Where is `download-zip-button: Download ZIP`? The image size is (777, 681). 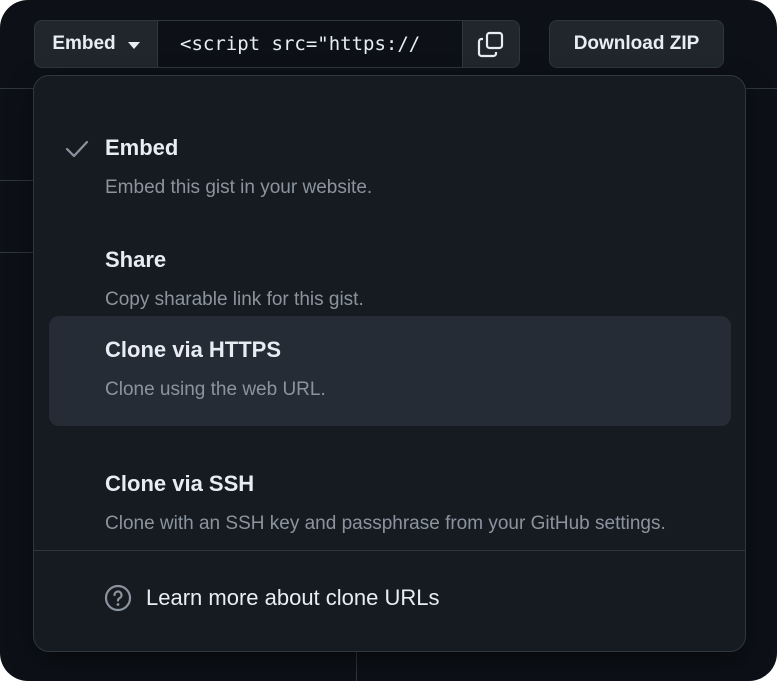
download-zip-button: Download ZIP is located at coordinates (636, 44).